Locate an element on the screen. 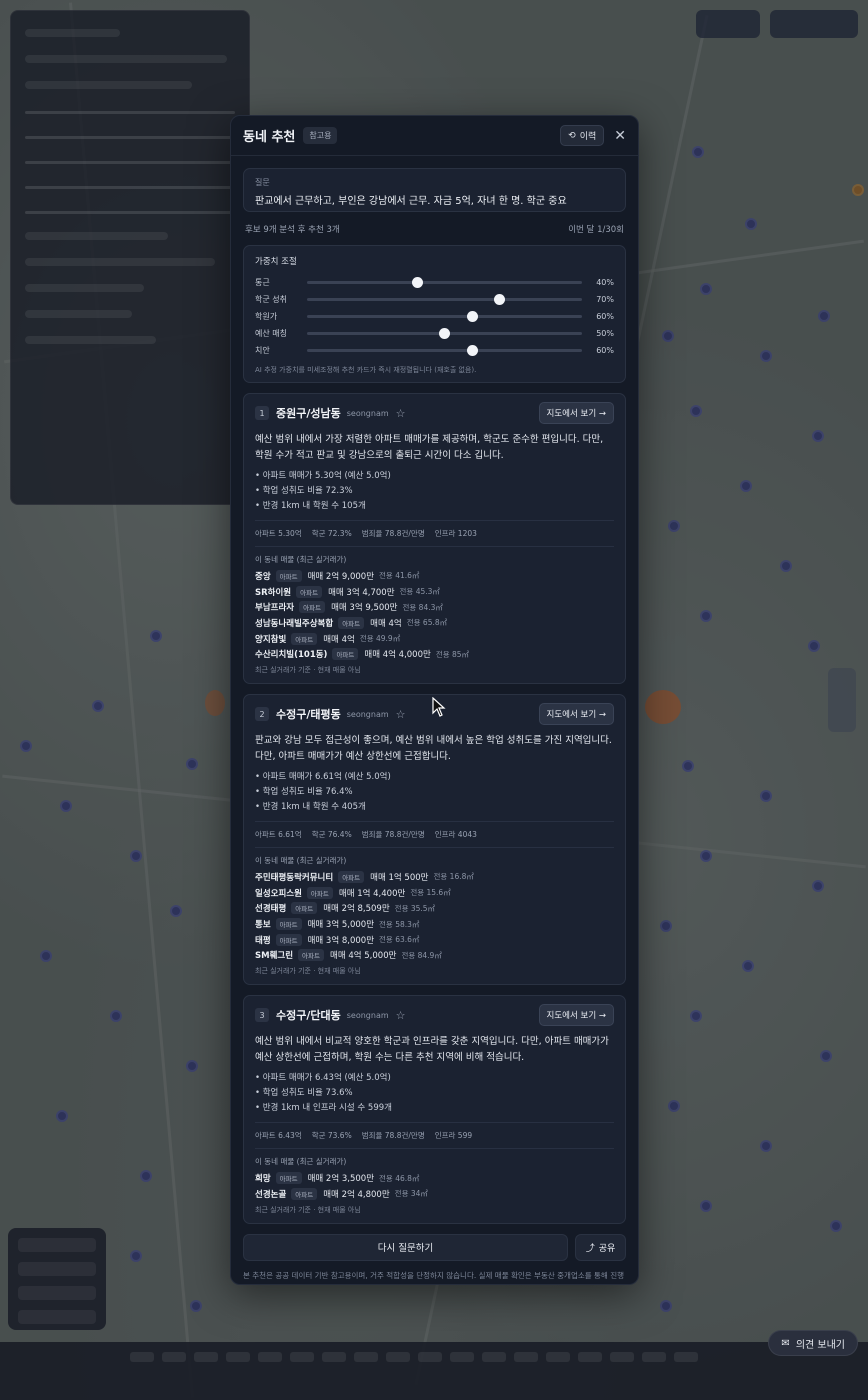 The height and width of the screenshot is (1400, 868). listing-size: 전용 34㎡ is located at coordinates (411, 1194).